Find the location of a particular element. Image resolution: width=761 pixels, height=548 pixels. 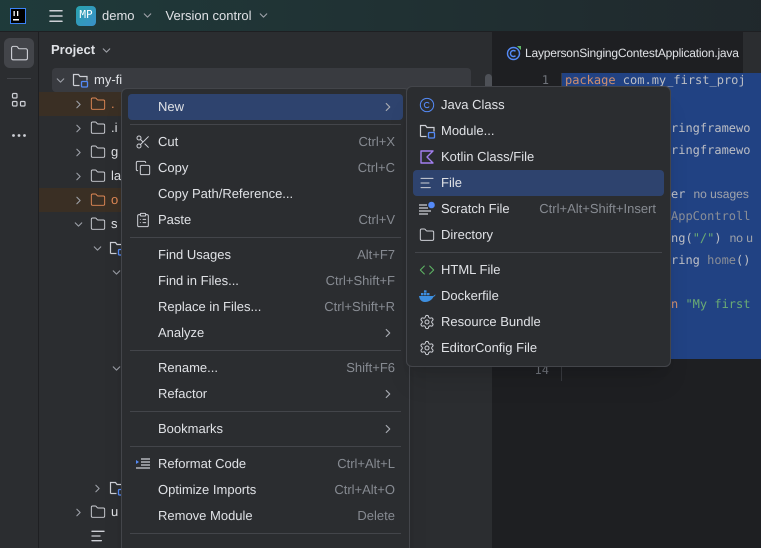

shortcut-label: Ctrl+C is located at coordinates (376, 168).